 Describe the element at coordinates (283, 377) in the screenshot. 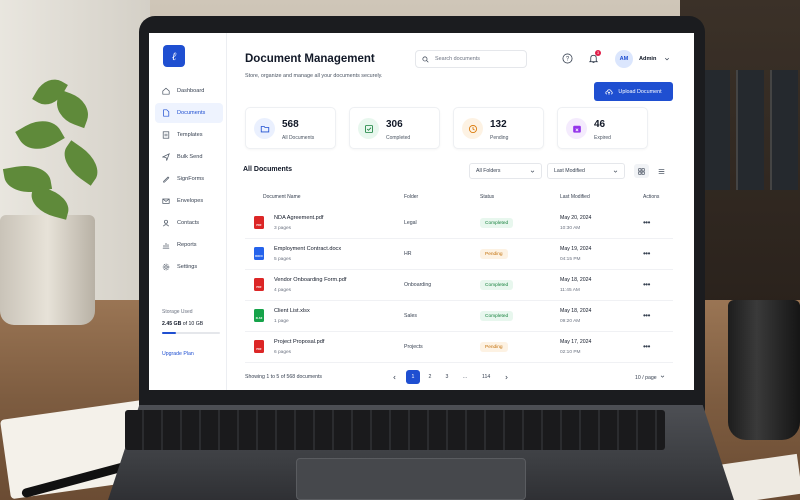

I see `showing-count: Showing 1 to 5 of 568 documents` at that location.